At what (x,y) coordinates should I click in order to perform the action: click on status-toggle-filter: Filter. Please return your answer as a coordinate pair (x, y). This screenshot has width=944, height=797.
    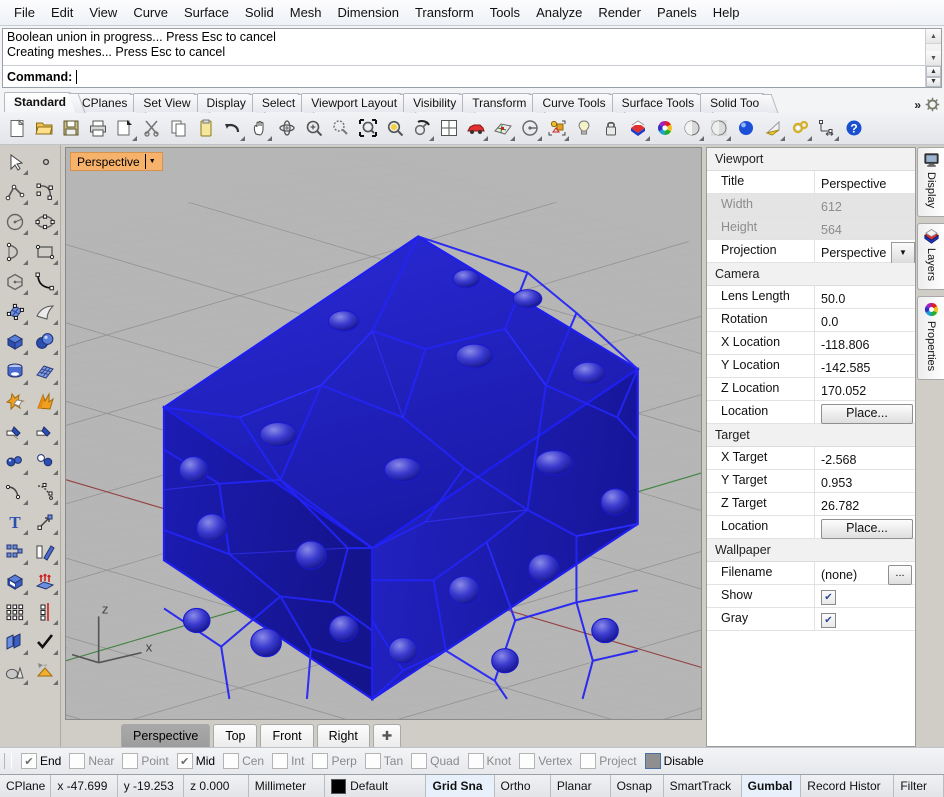
    Looking at the image, I should click on (919, 786).